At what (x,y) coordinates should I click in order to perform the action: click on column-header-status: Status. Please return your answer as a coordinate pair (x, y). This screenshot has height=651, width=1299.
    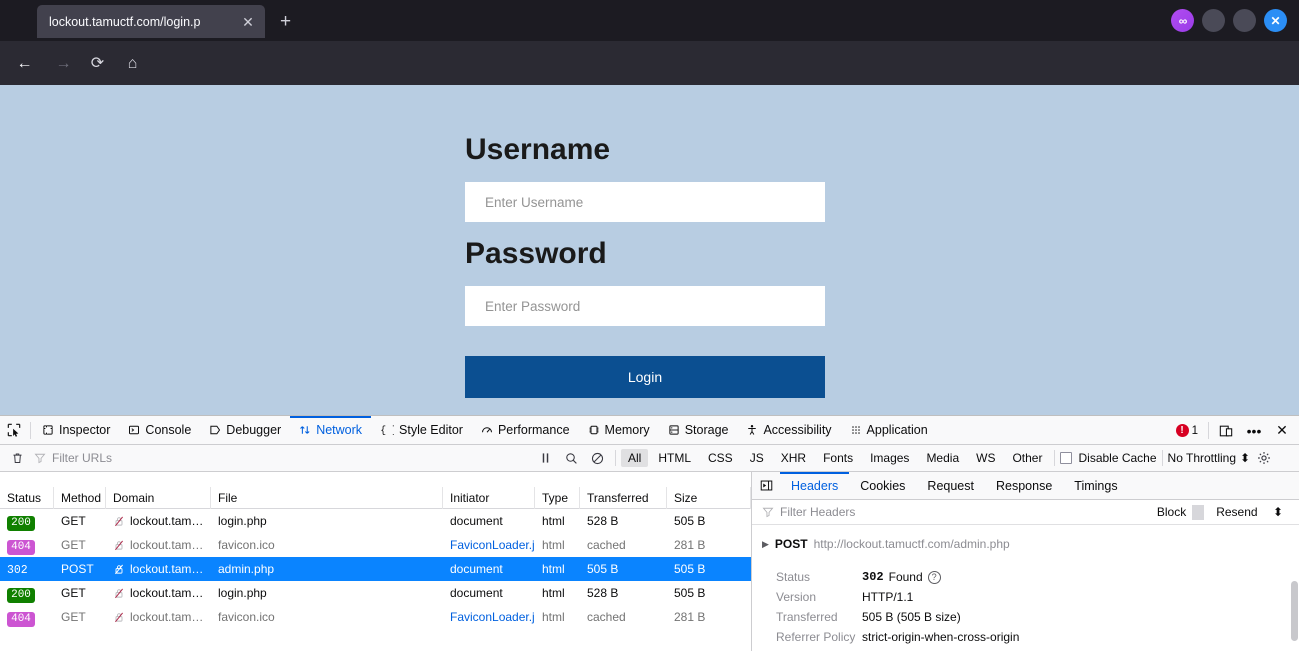
    Looking at the image, I should click on (27, 497).